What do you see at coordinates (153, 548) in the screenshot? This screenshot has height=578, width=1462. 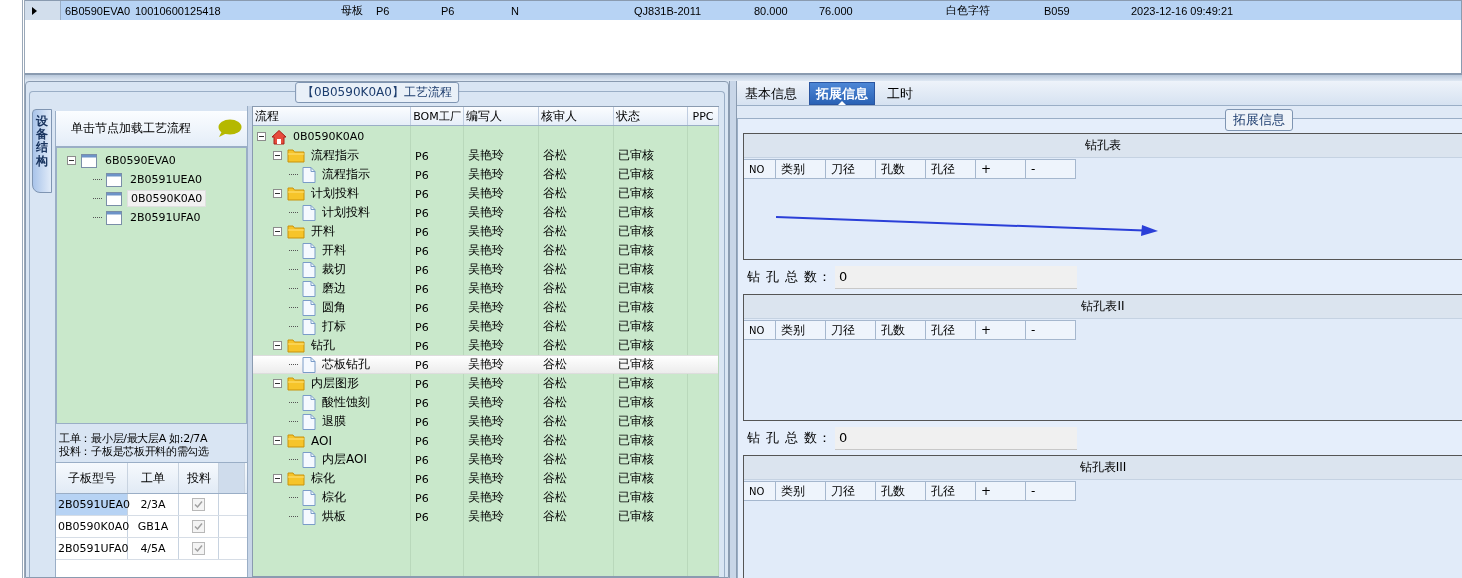 I see `table-cell: 4/5A` at bounding box center [153, 548].